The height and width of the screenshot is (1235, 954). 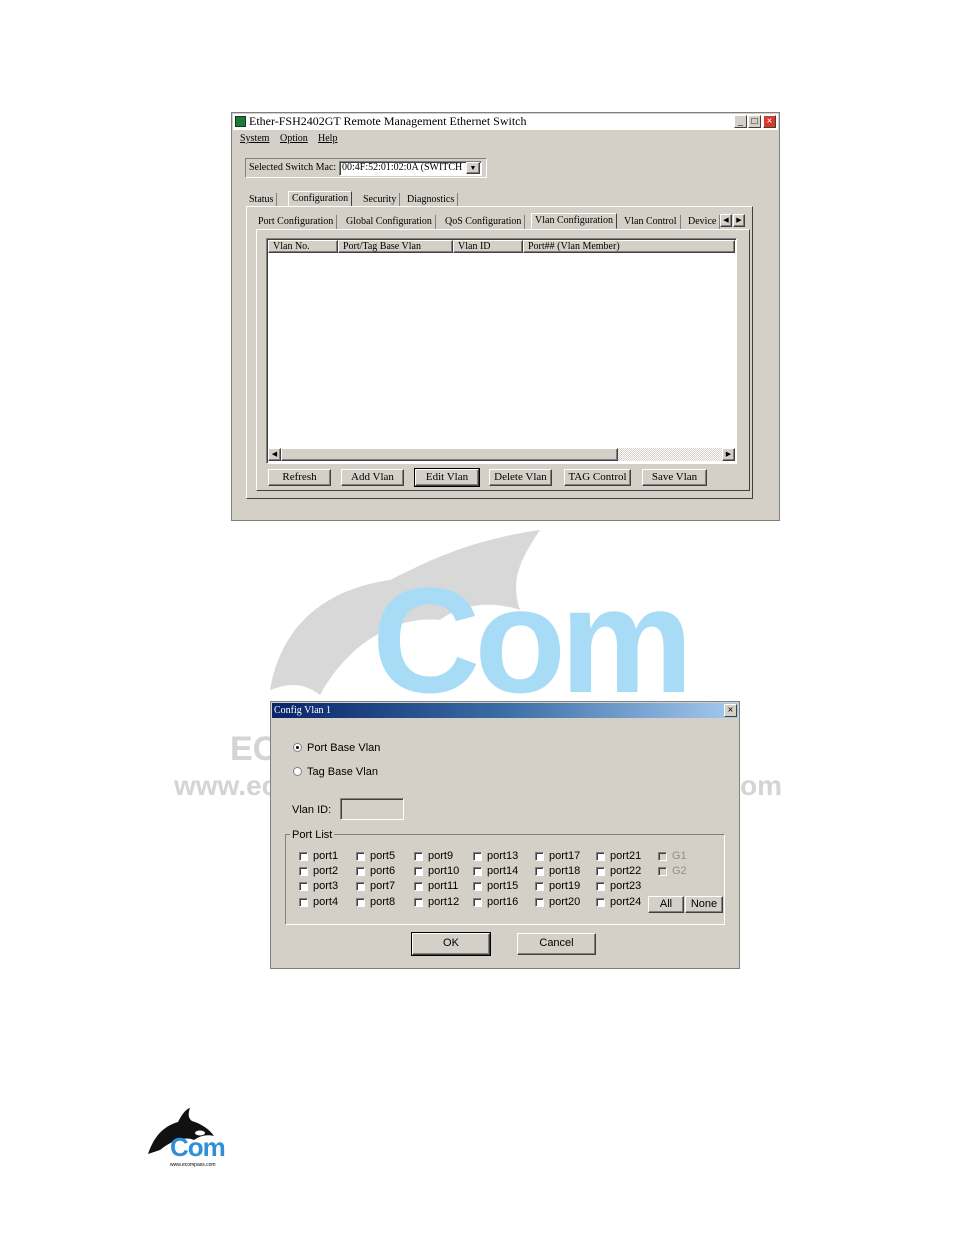 What do you see at coordinates (303, 710) in the screenshot?
I see `dialog-title: Config Vlan 1` at bounding box center [303, 710].